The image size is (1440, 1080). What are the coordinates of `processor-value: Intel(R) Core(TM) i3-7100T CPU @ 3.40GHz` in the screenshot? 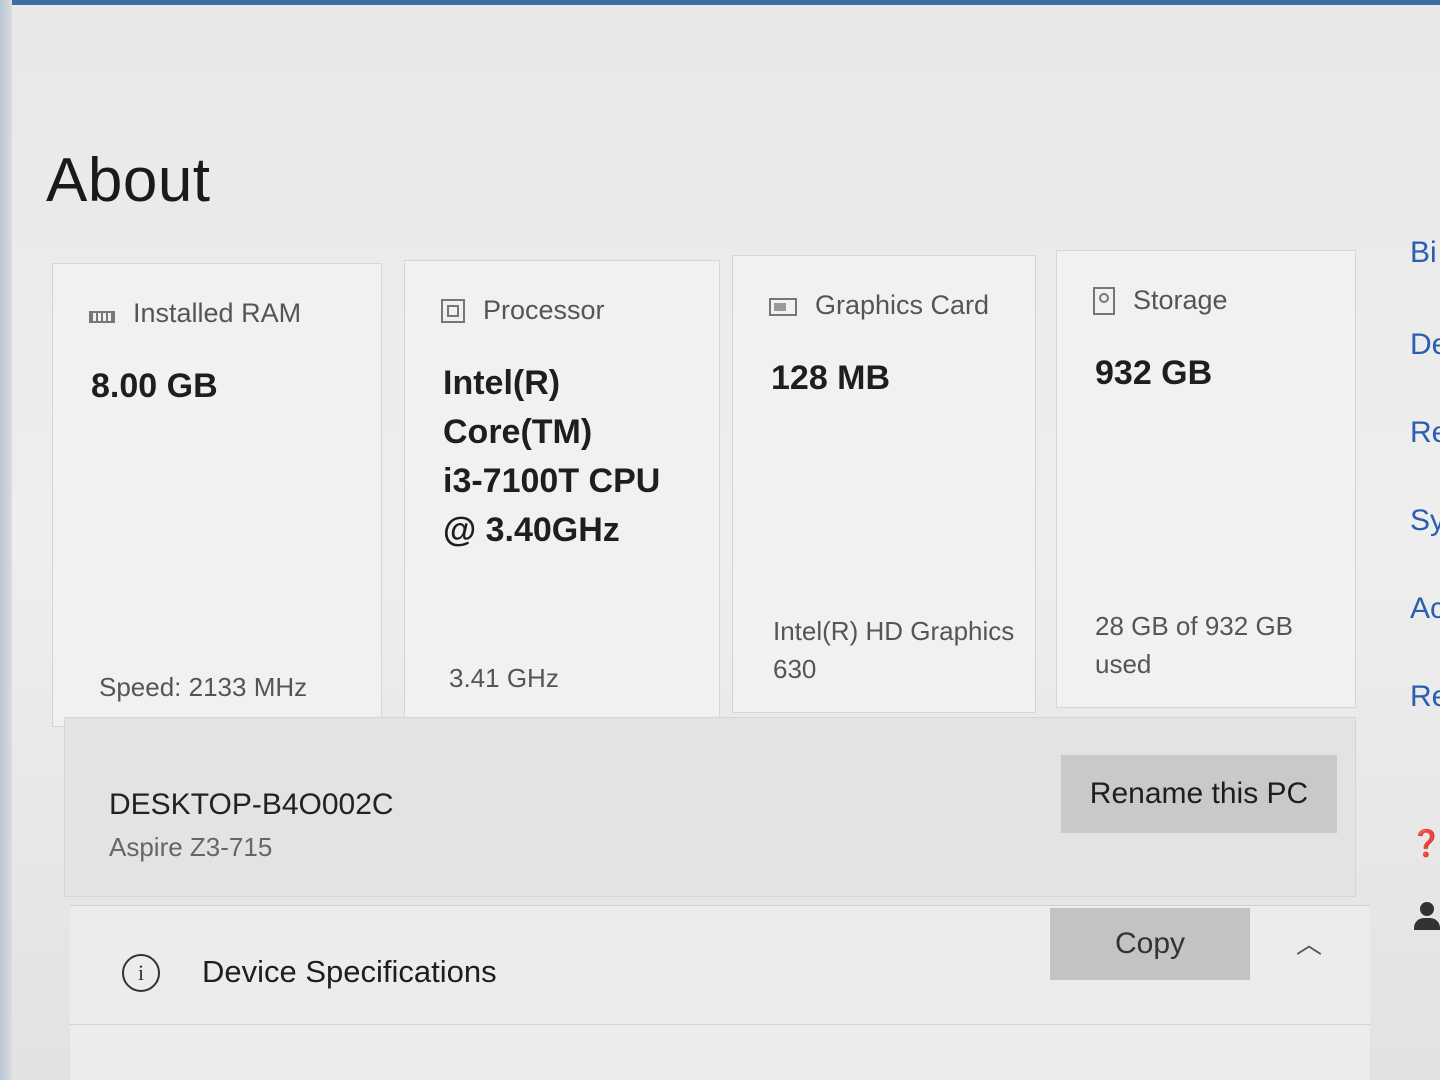 It's located at (552, 456).